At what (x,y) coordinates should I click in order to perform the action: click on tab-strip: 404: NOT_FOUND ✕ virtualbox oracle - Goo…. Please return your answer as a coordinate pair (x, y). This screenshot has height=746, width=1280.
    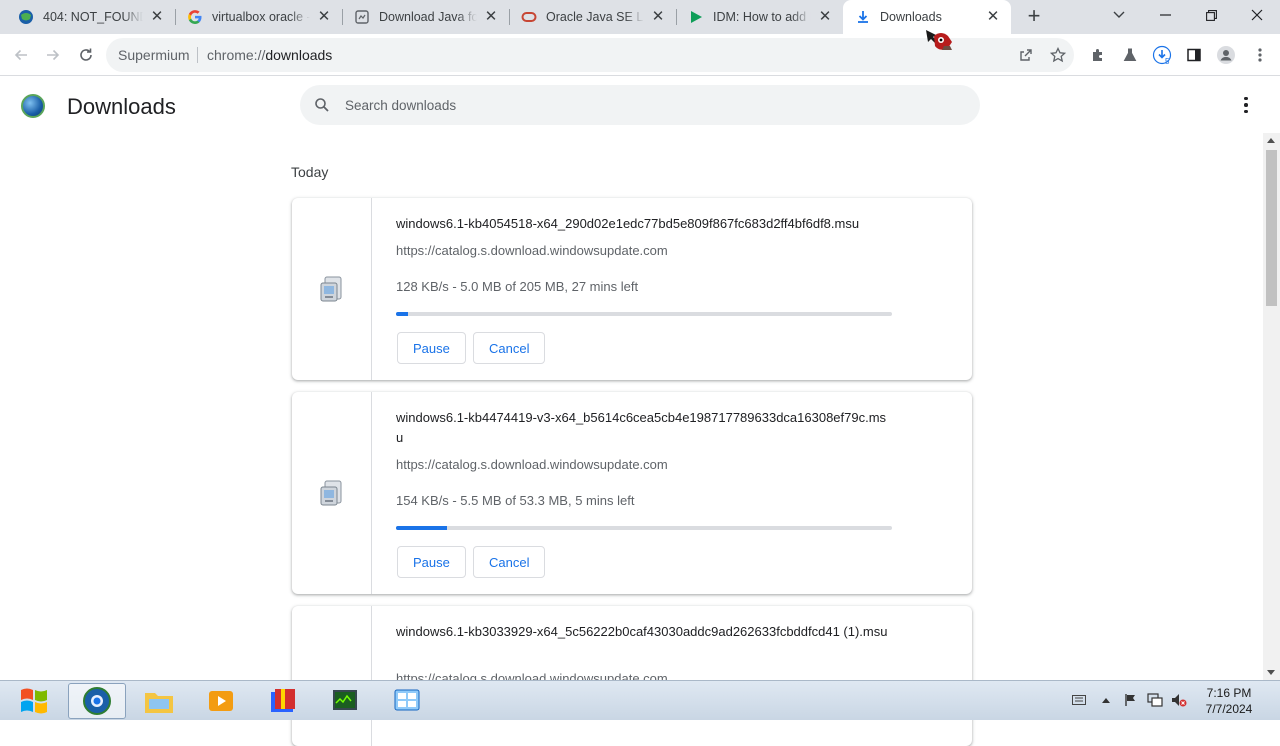
    Looking at the image, I should click on (640, 17).